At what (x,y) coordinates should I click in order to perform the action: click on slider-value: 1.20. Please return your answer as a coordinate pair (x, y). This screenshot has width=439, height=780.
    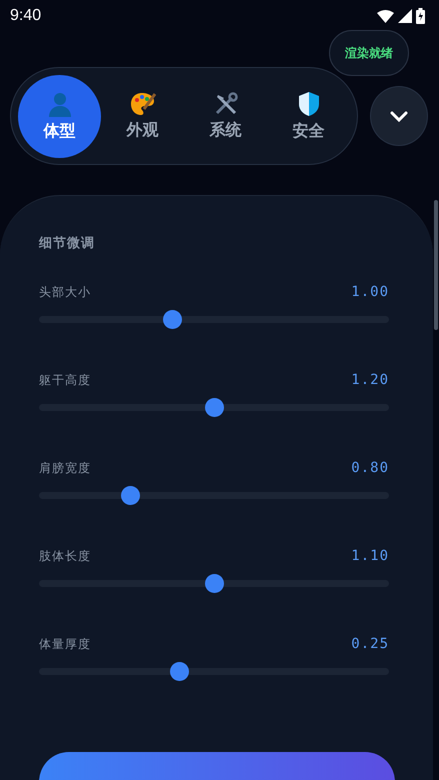
    Looking at the image, I should click on (370, 380).